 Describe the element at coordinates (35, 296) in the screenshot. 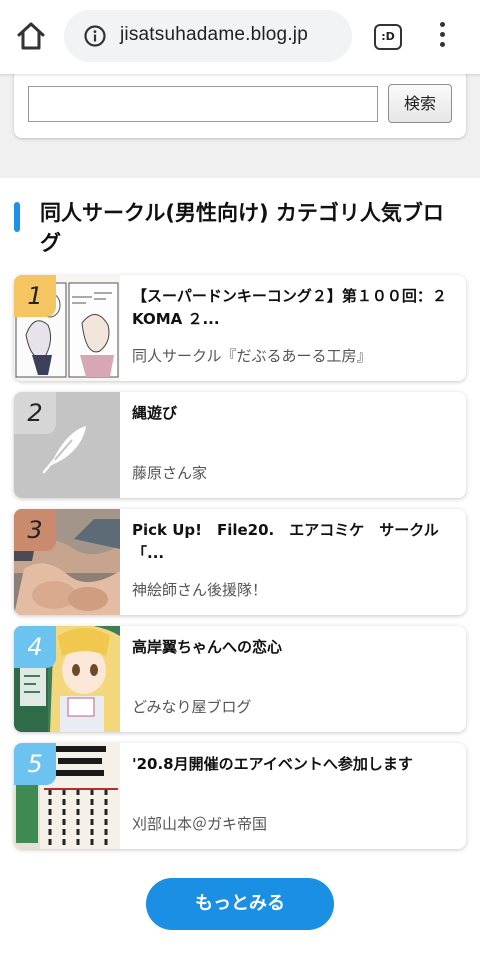

I see `rank-badge: 1` at that location.